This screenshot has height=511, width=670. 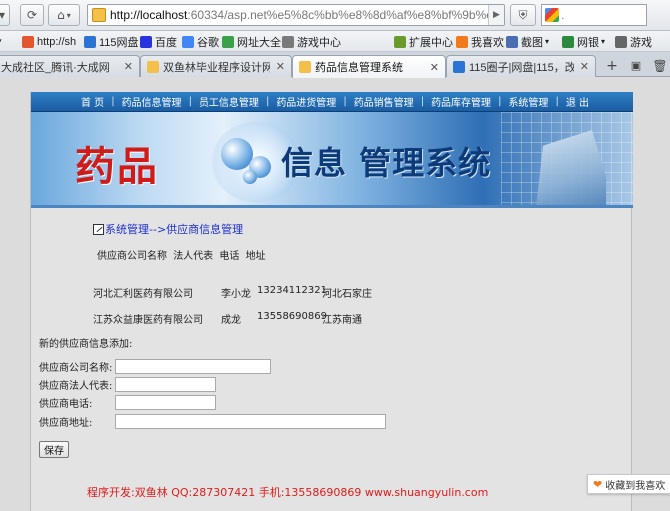 I want to click on search-value: ., so click(x=563, y=15).